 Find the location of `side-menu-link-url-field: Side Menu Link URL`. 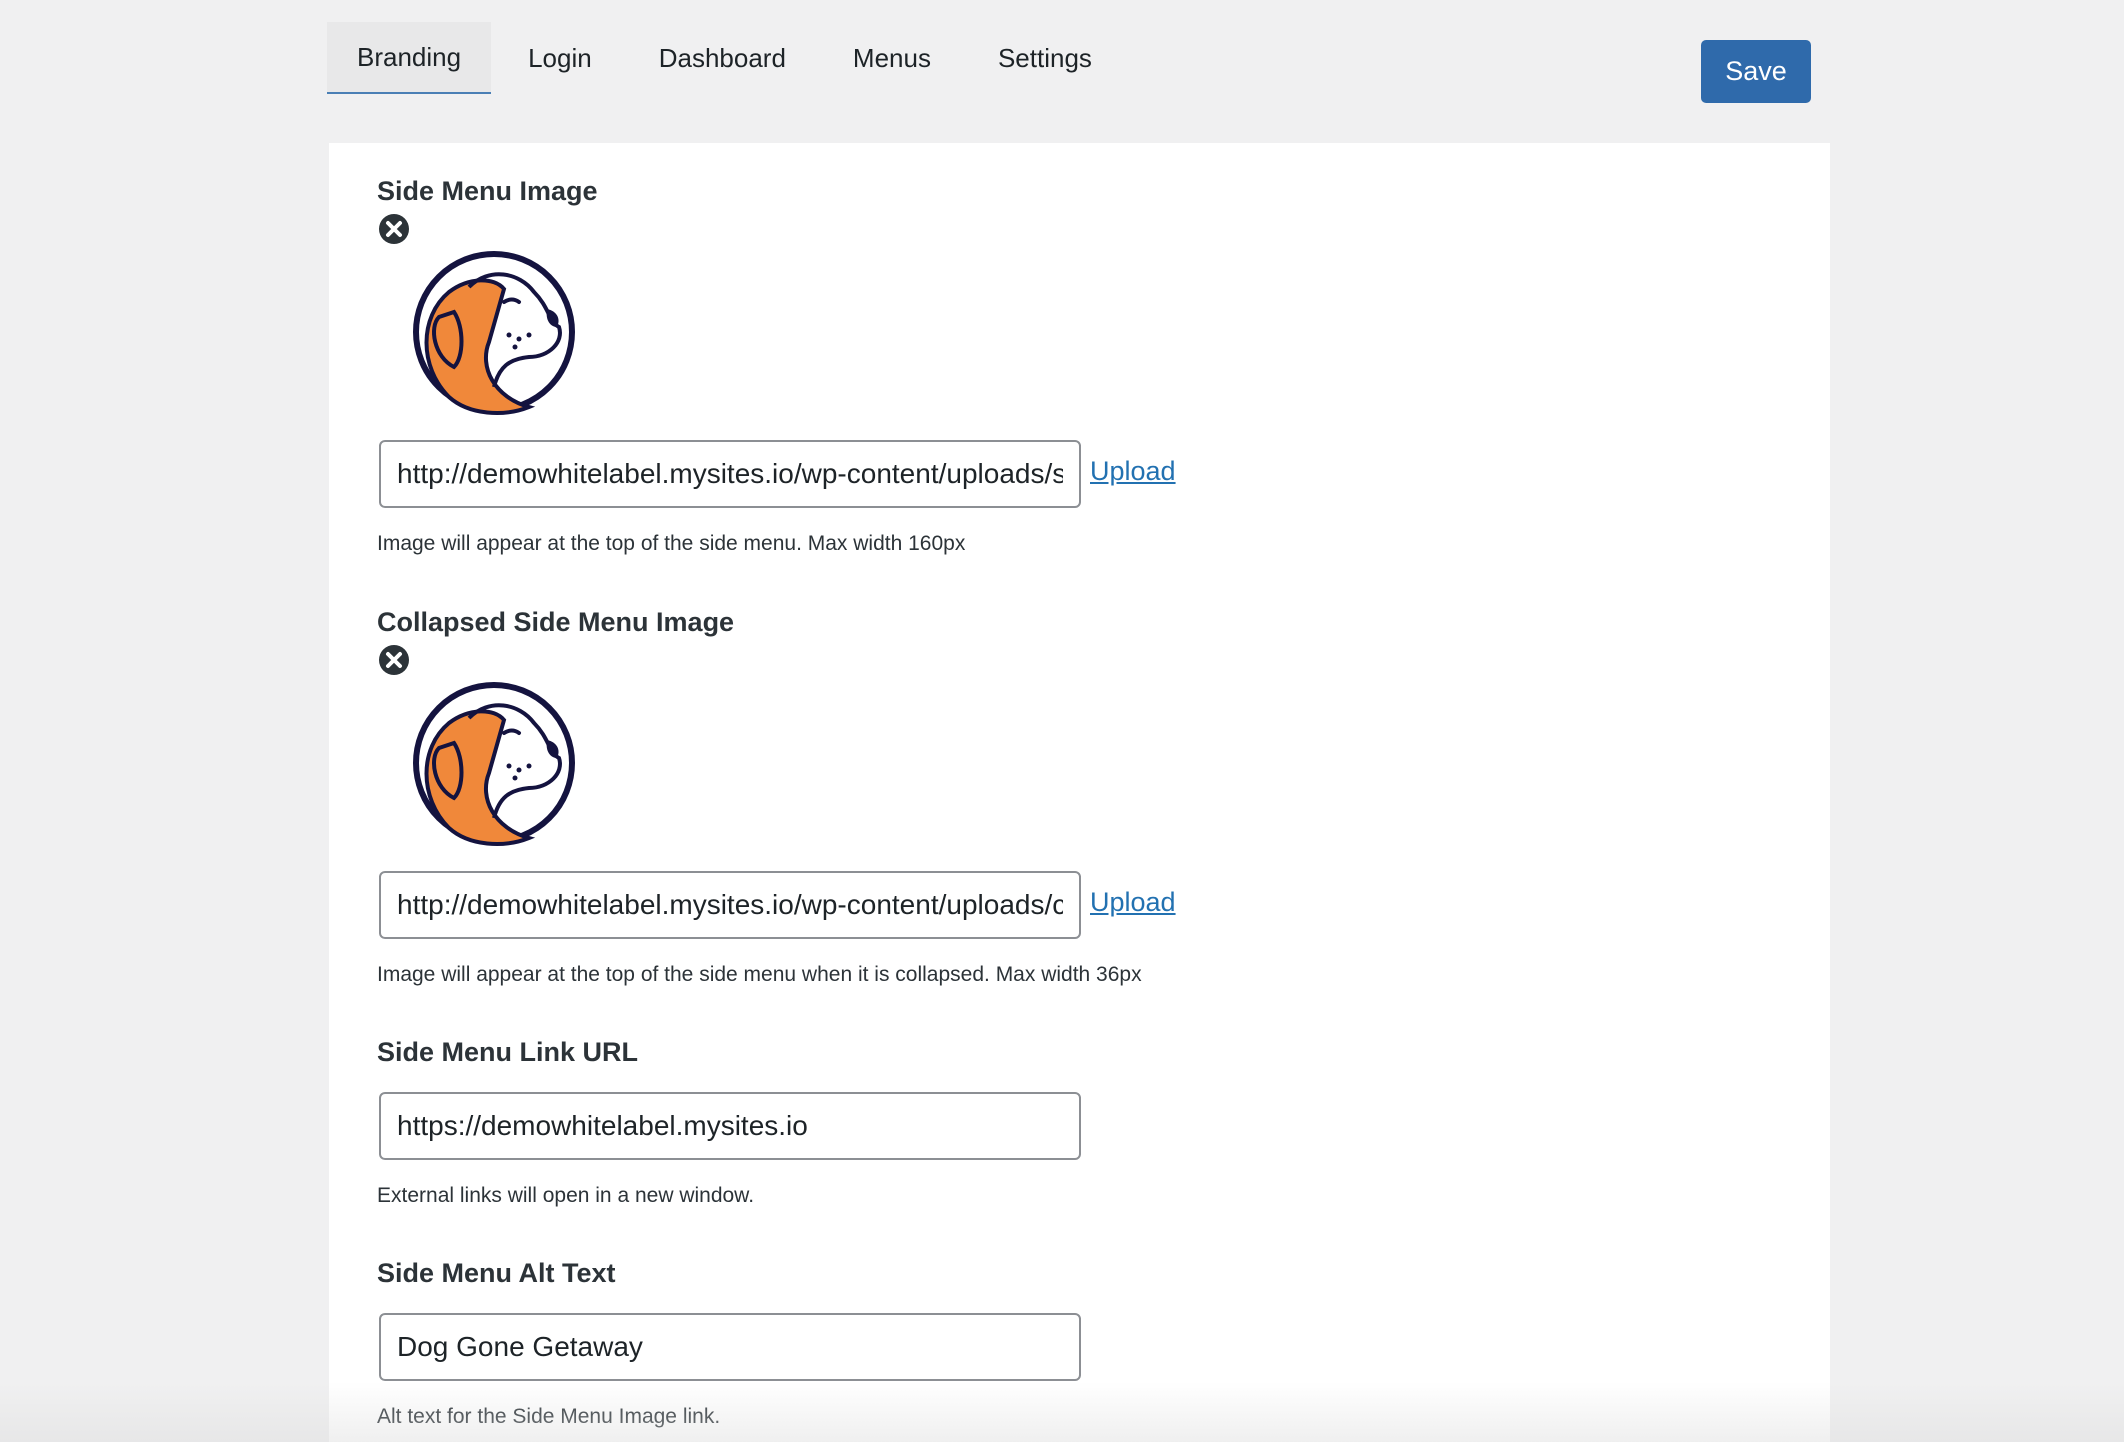

side-menu-link-url-field: Side Menu Link URL is located at coordinates (507, 1052).